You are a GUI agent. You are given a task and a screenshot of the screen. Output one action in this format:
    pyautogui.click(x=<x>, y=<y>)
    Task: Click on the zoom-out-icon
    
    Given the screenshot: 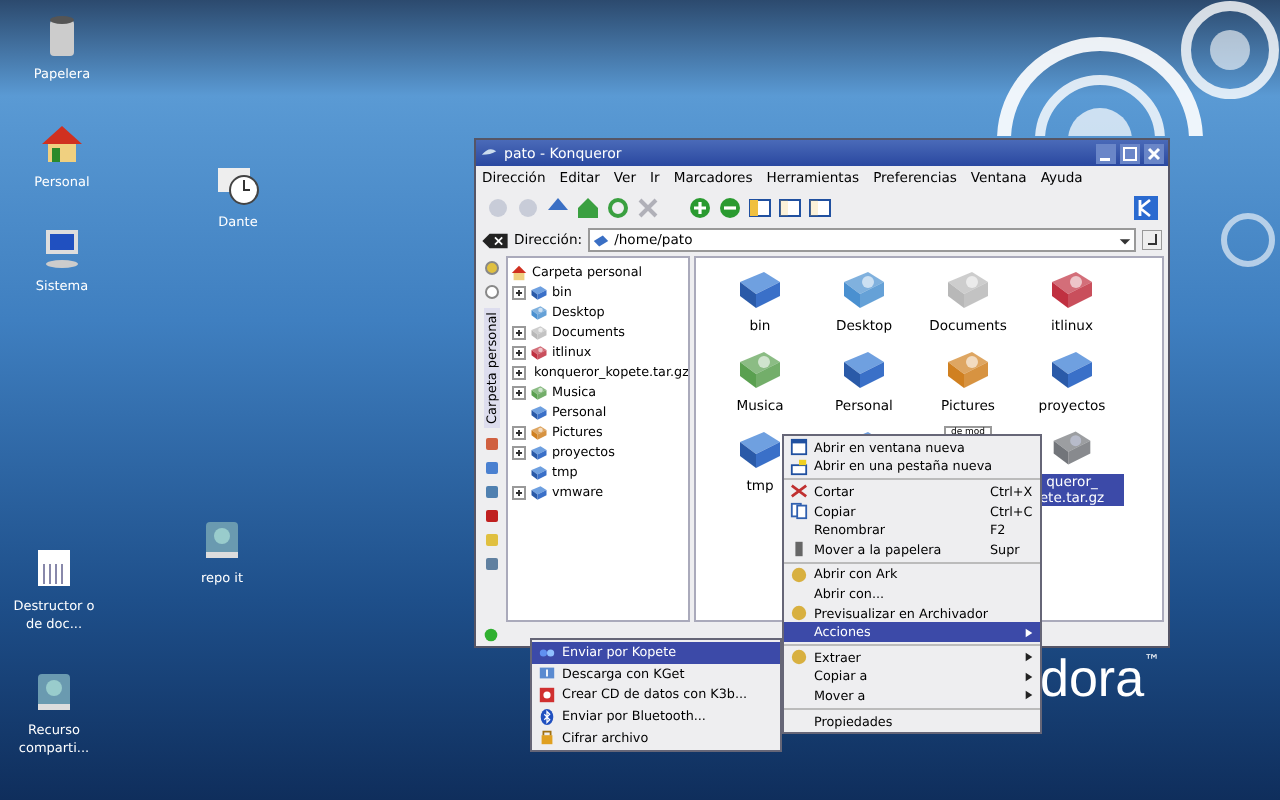 What is the action you would take?
    pyautogui.click(x=730, y=208)
    